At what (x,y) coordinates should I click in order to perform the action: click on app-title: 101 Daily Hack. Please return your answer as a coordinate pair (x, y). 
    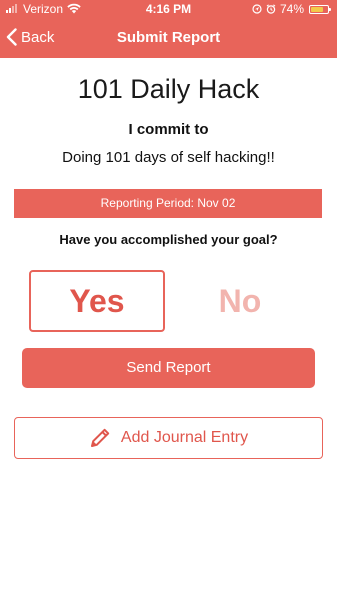
    Looking at the image, I should click on (168, 89).